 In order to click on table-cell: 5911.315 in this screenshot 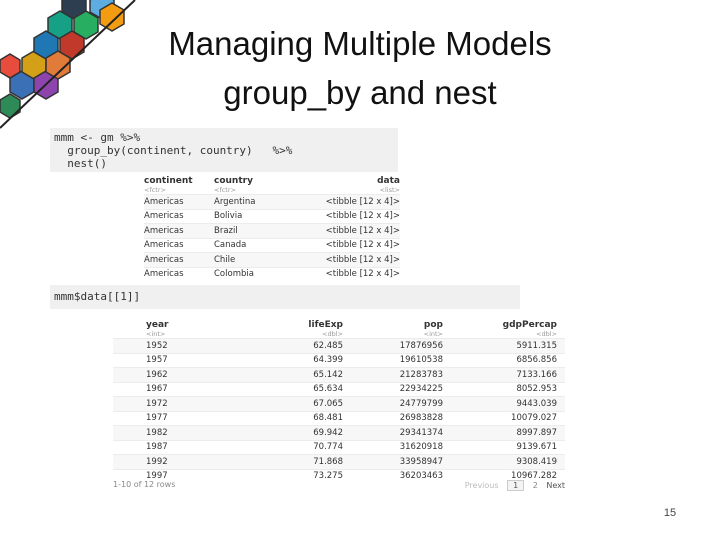, I will do `click(504, 345)`.